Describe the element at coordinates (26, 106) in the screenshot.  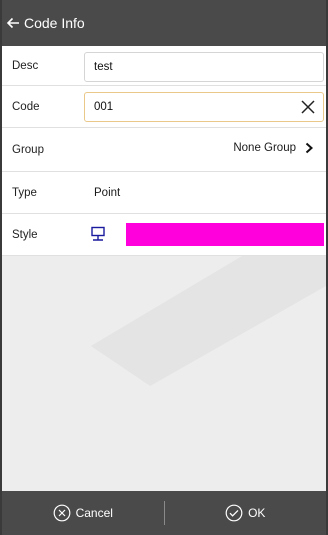
I see `code-label: Code` at that location.